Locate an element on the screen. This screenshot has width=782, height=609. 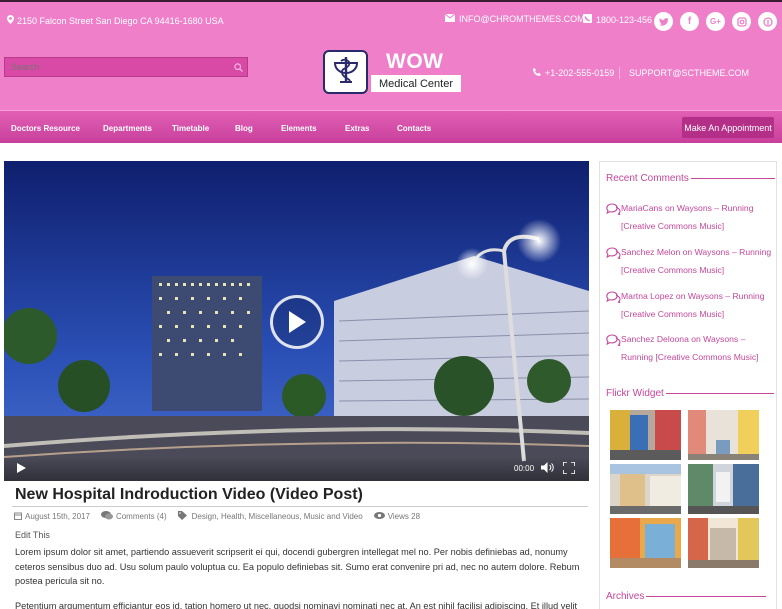
nav-departments: Departments is located at coordinates (127, 128).